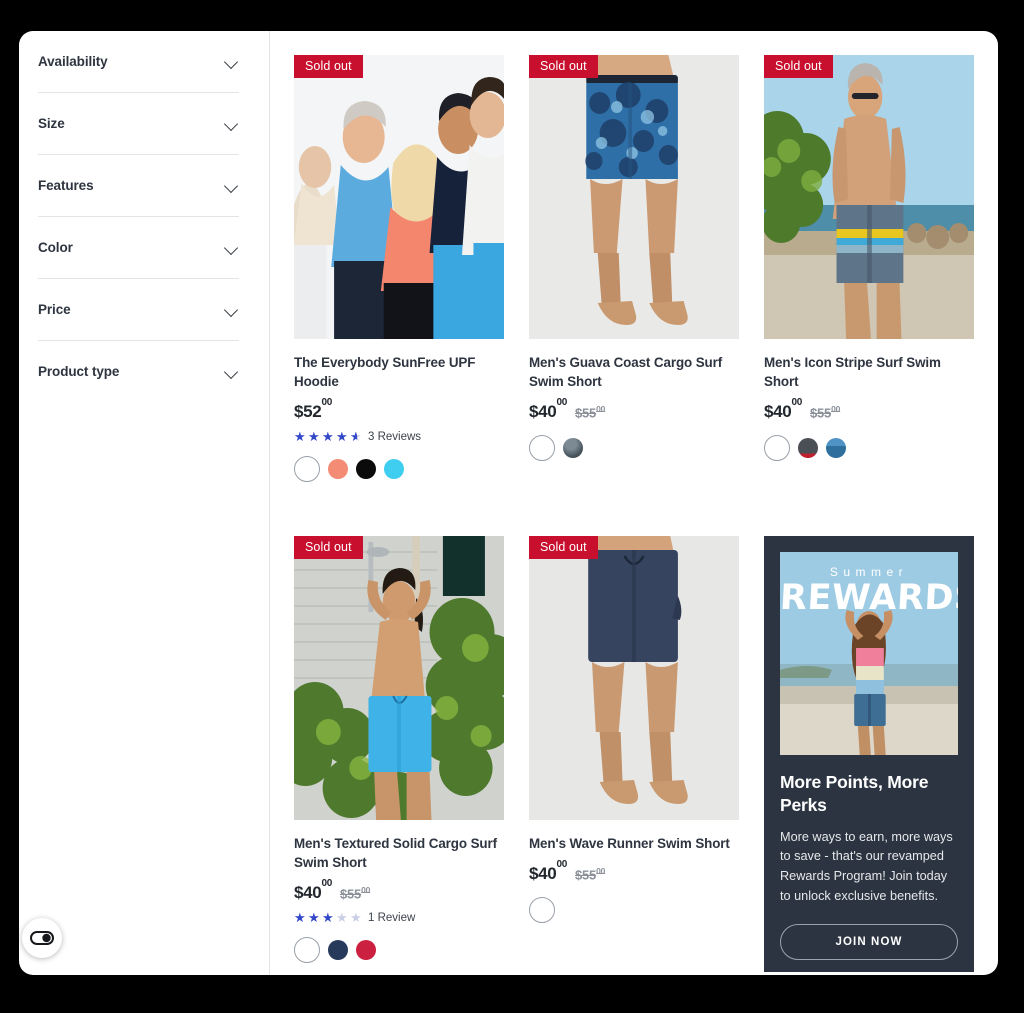  I want to click on rating-row: ★★★★★★★★★★ 1 Review, so click(399, 917).